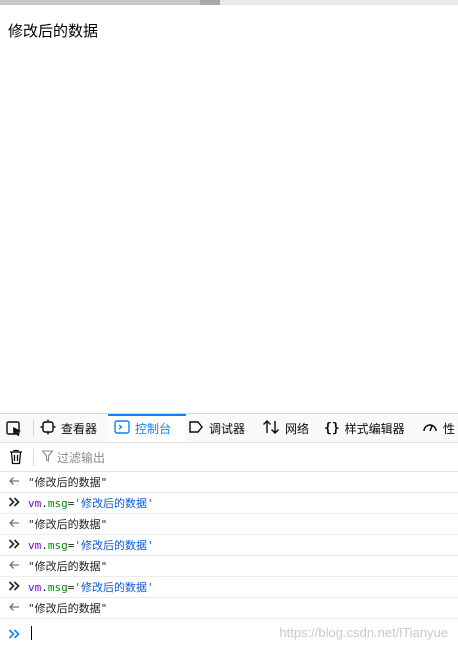  What do you see at coordinates (33, 457) in the screenshot?
I see `toolbar-separator` at bounding box center [33, 457].